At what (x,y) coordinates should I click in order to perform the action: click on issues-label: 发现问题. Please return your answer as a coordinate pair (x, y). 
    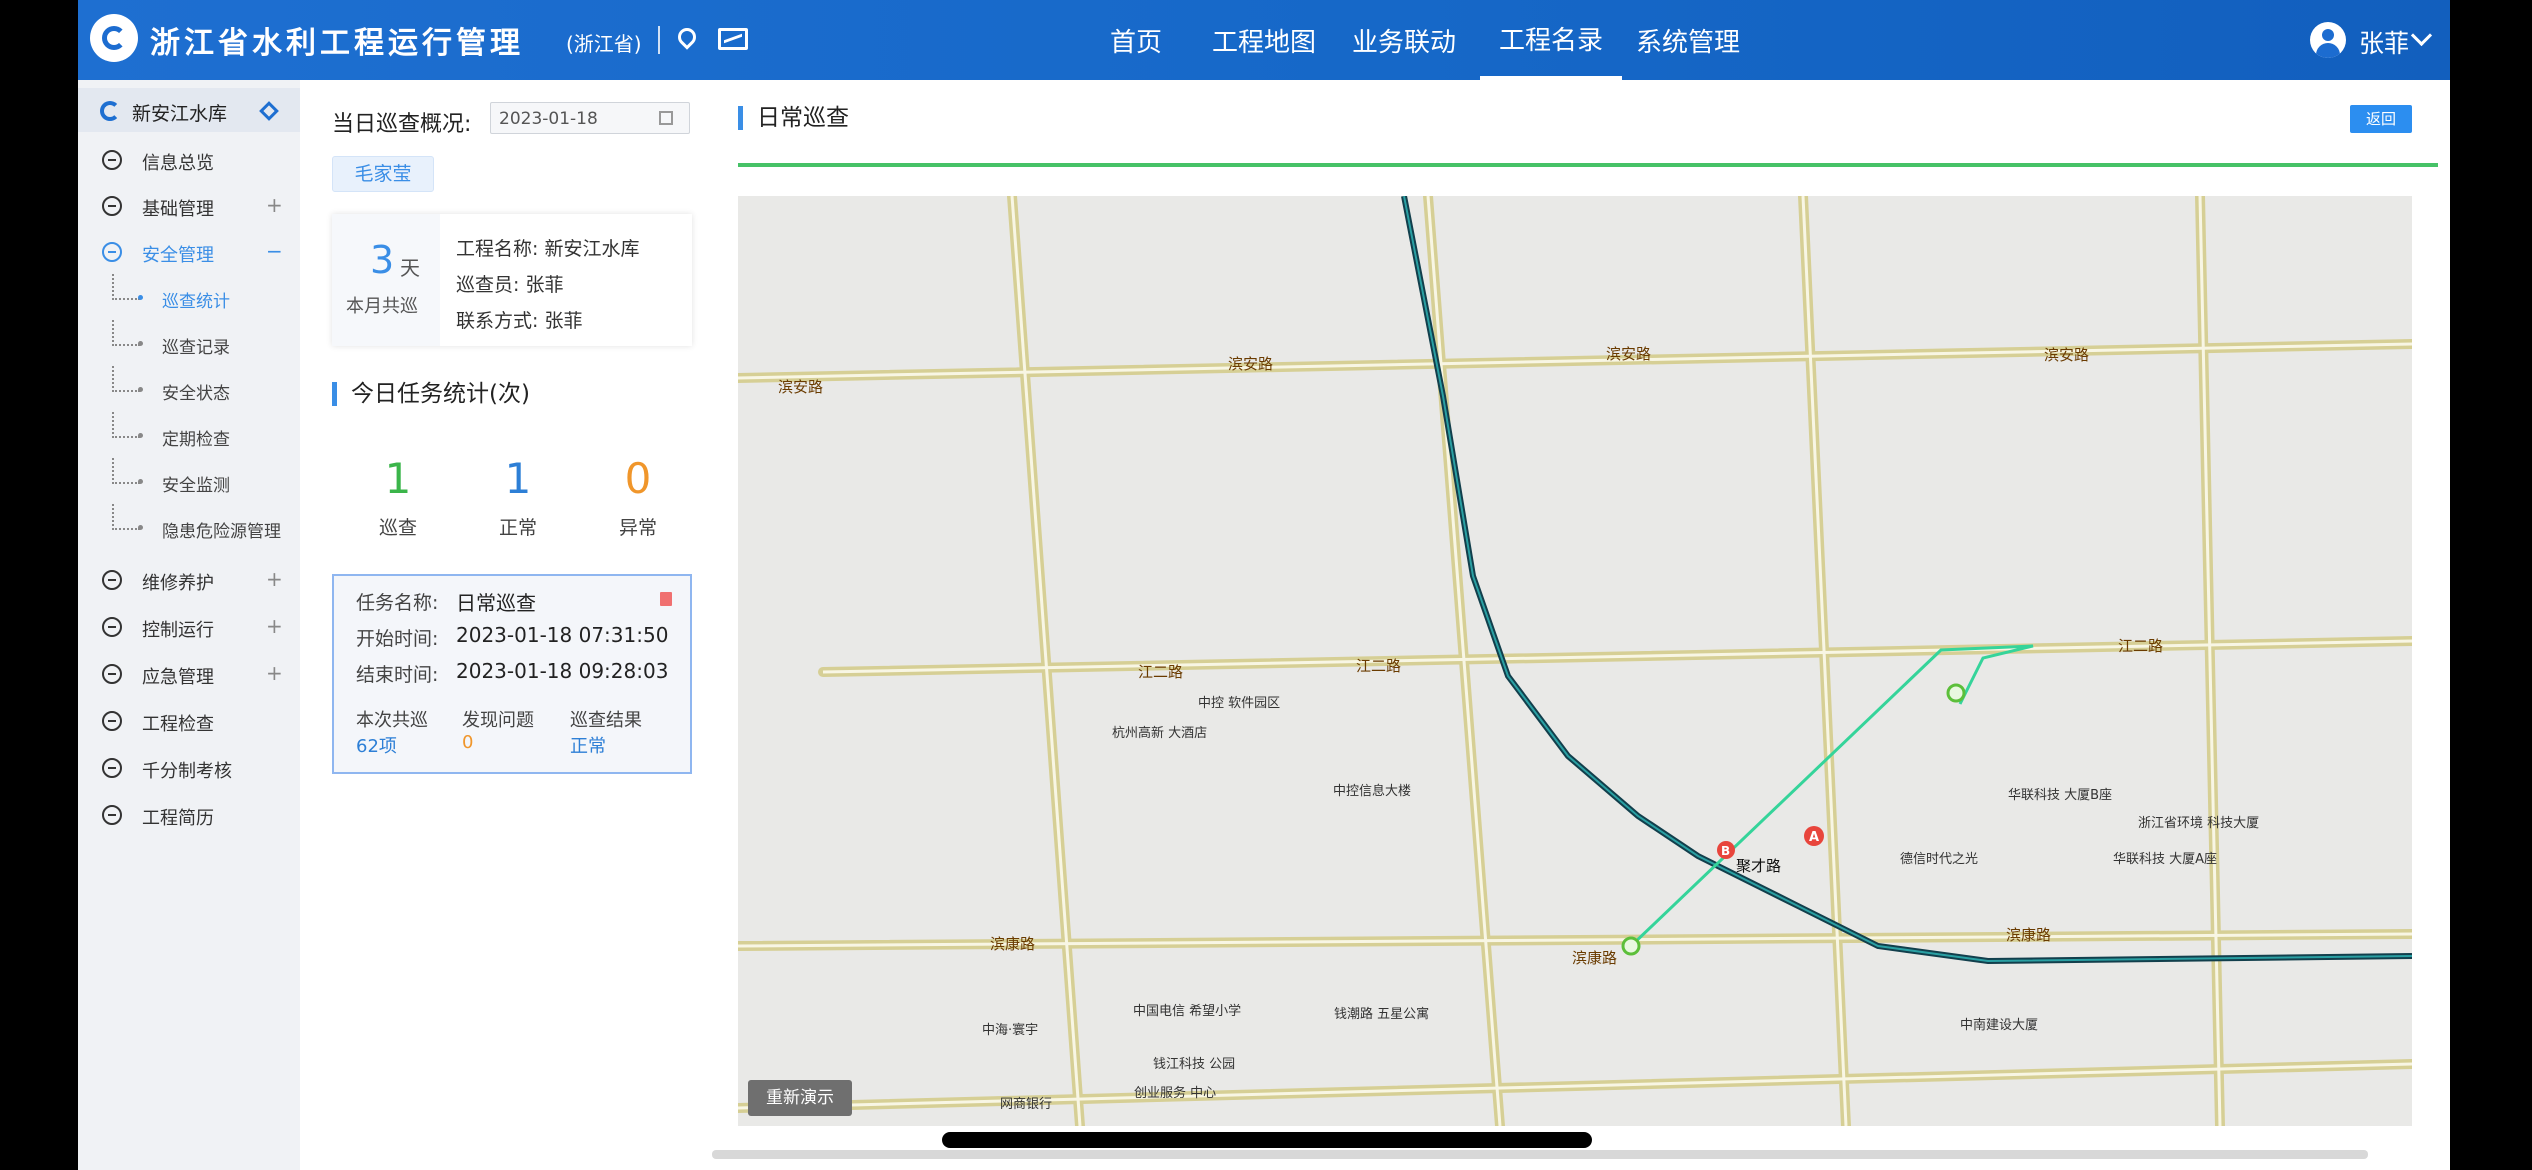
    Looking at the image, I should click on (498, 720).